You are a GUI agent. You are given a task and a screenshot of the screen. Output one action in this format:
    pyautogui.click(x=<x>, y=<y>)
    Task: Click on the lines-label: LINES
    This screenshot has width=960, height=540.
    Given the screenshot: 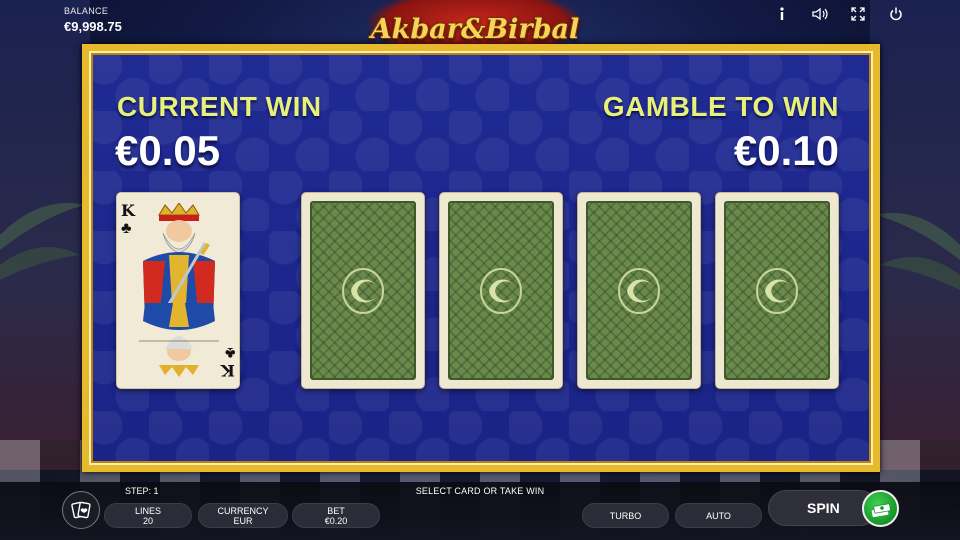 What is the action you would take?
    pyautogui.click(x=147, y=510)
    